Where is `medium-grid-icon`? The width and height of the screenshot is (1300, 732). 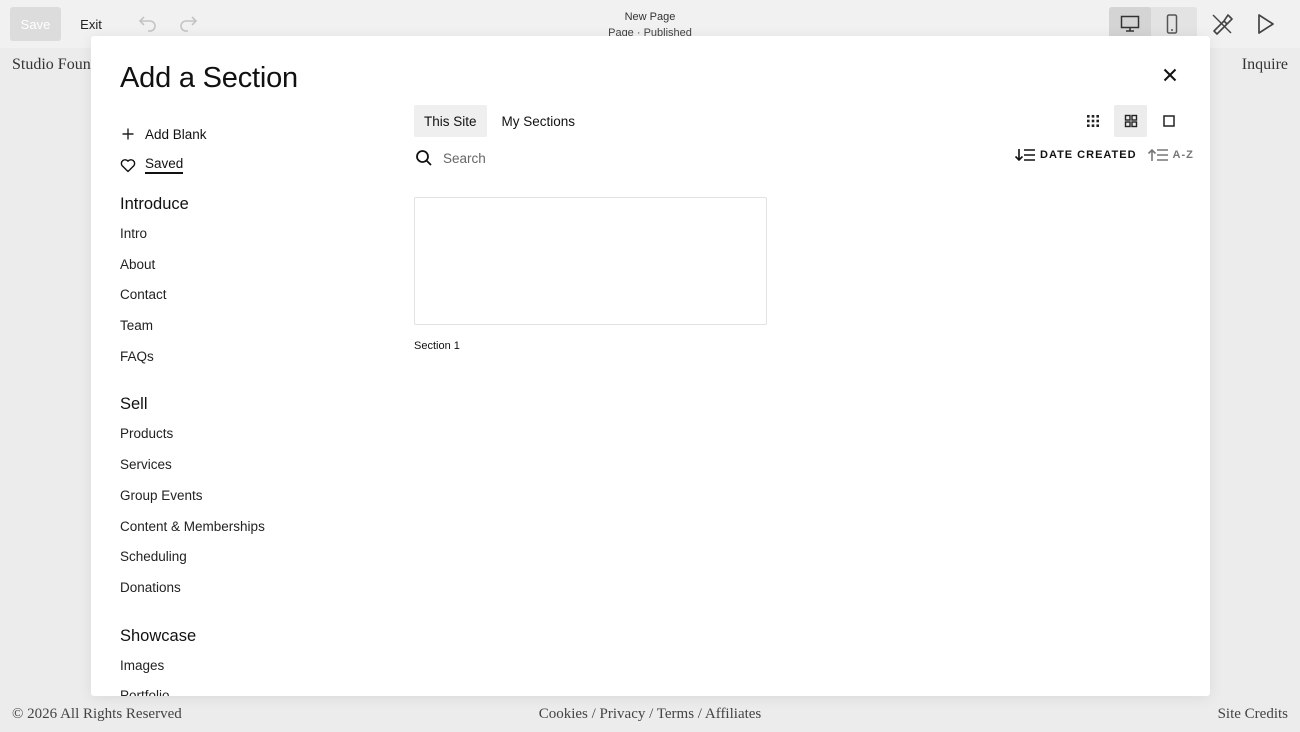
medium-grid-icon is located at coordinates (1130, 121).